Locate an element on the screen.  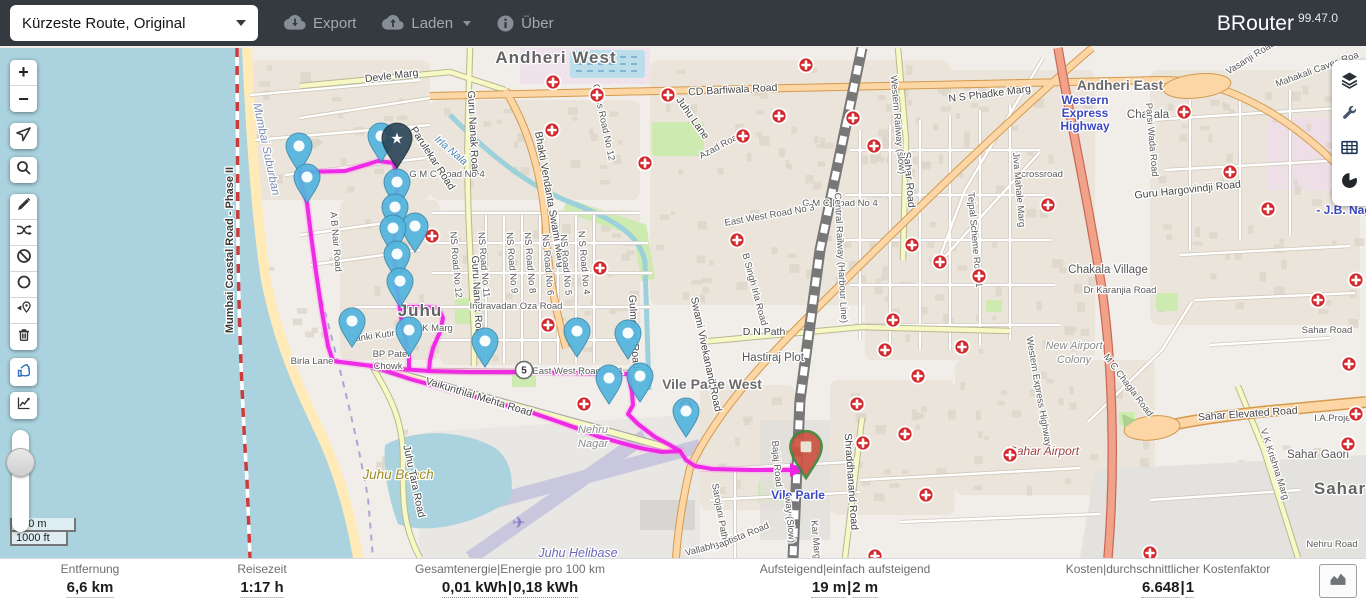
ueber-button: Über is located at coordinates (525, 23).